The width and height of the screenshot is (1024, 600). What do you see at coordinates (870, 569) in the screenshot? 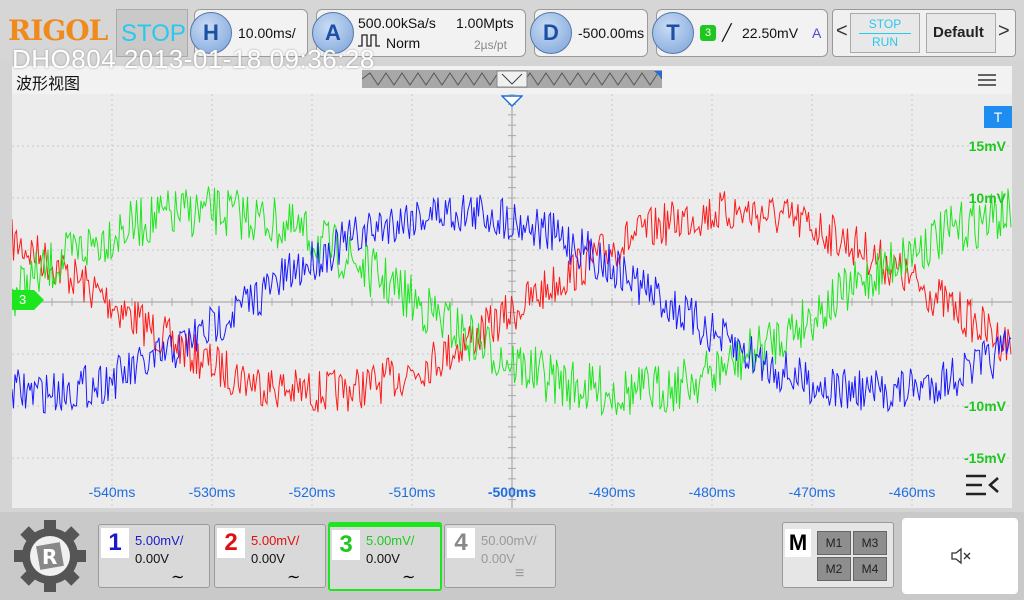
I see `math-m4: M4` at bounding box center [870, 569].